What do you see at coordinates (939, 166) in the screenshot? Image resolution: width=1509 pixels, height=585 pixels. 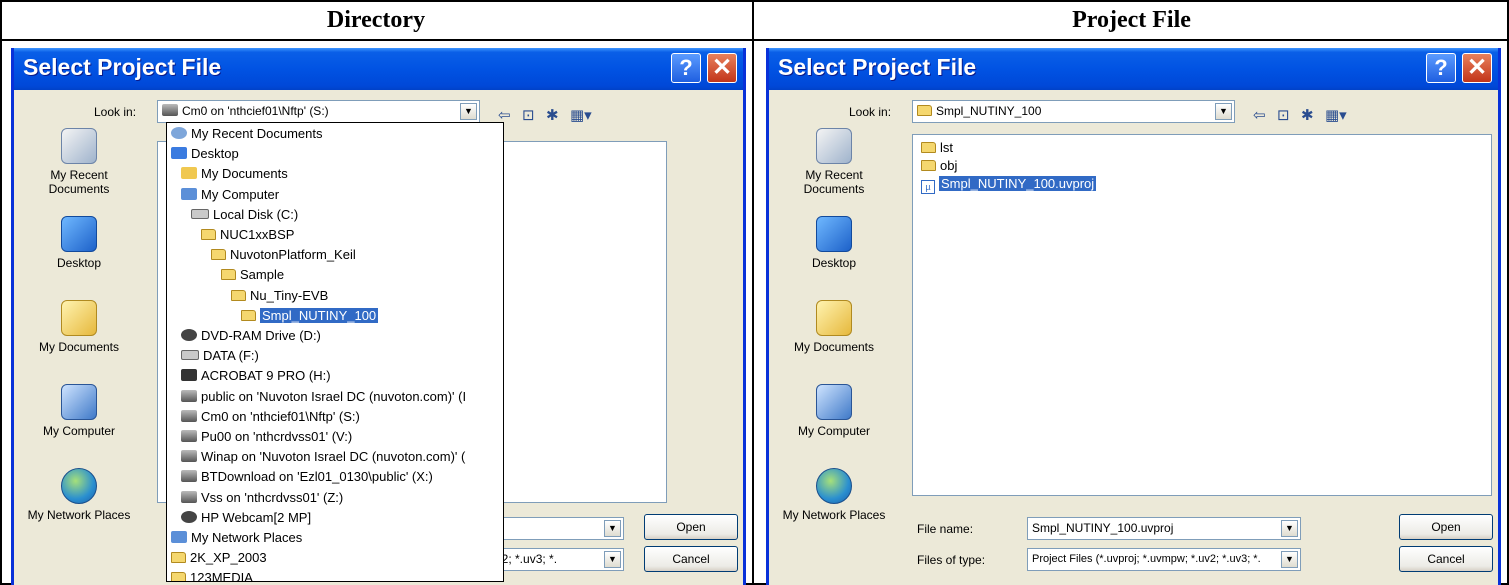 I see `list-item: obj` at bounding box center [939, 166].